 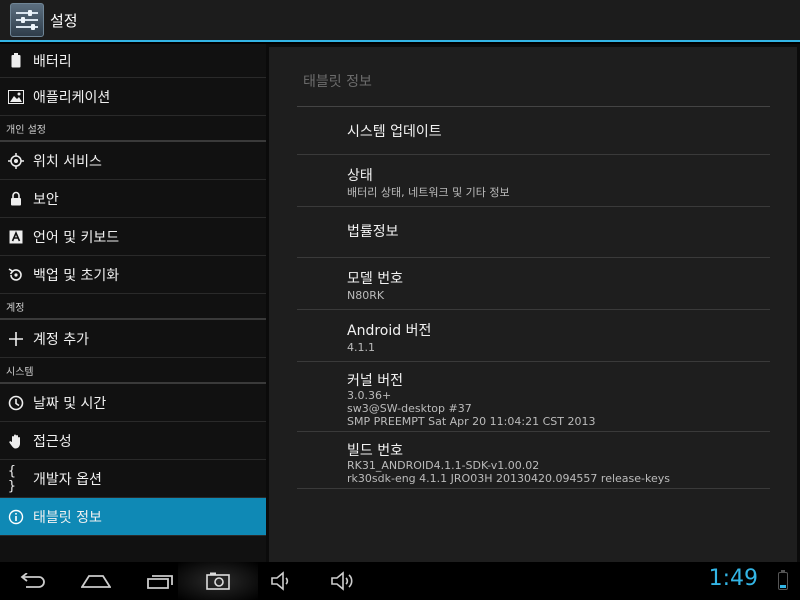 What do you see at coordinates (533, 131) in the screenshot?
I see `row-system-update: 시스템 업데이트` at bounding box center [533, 131].